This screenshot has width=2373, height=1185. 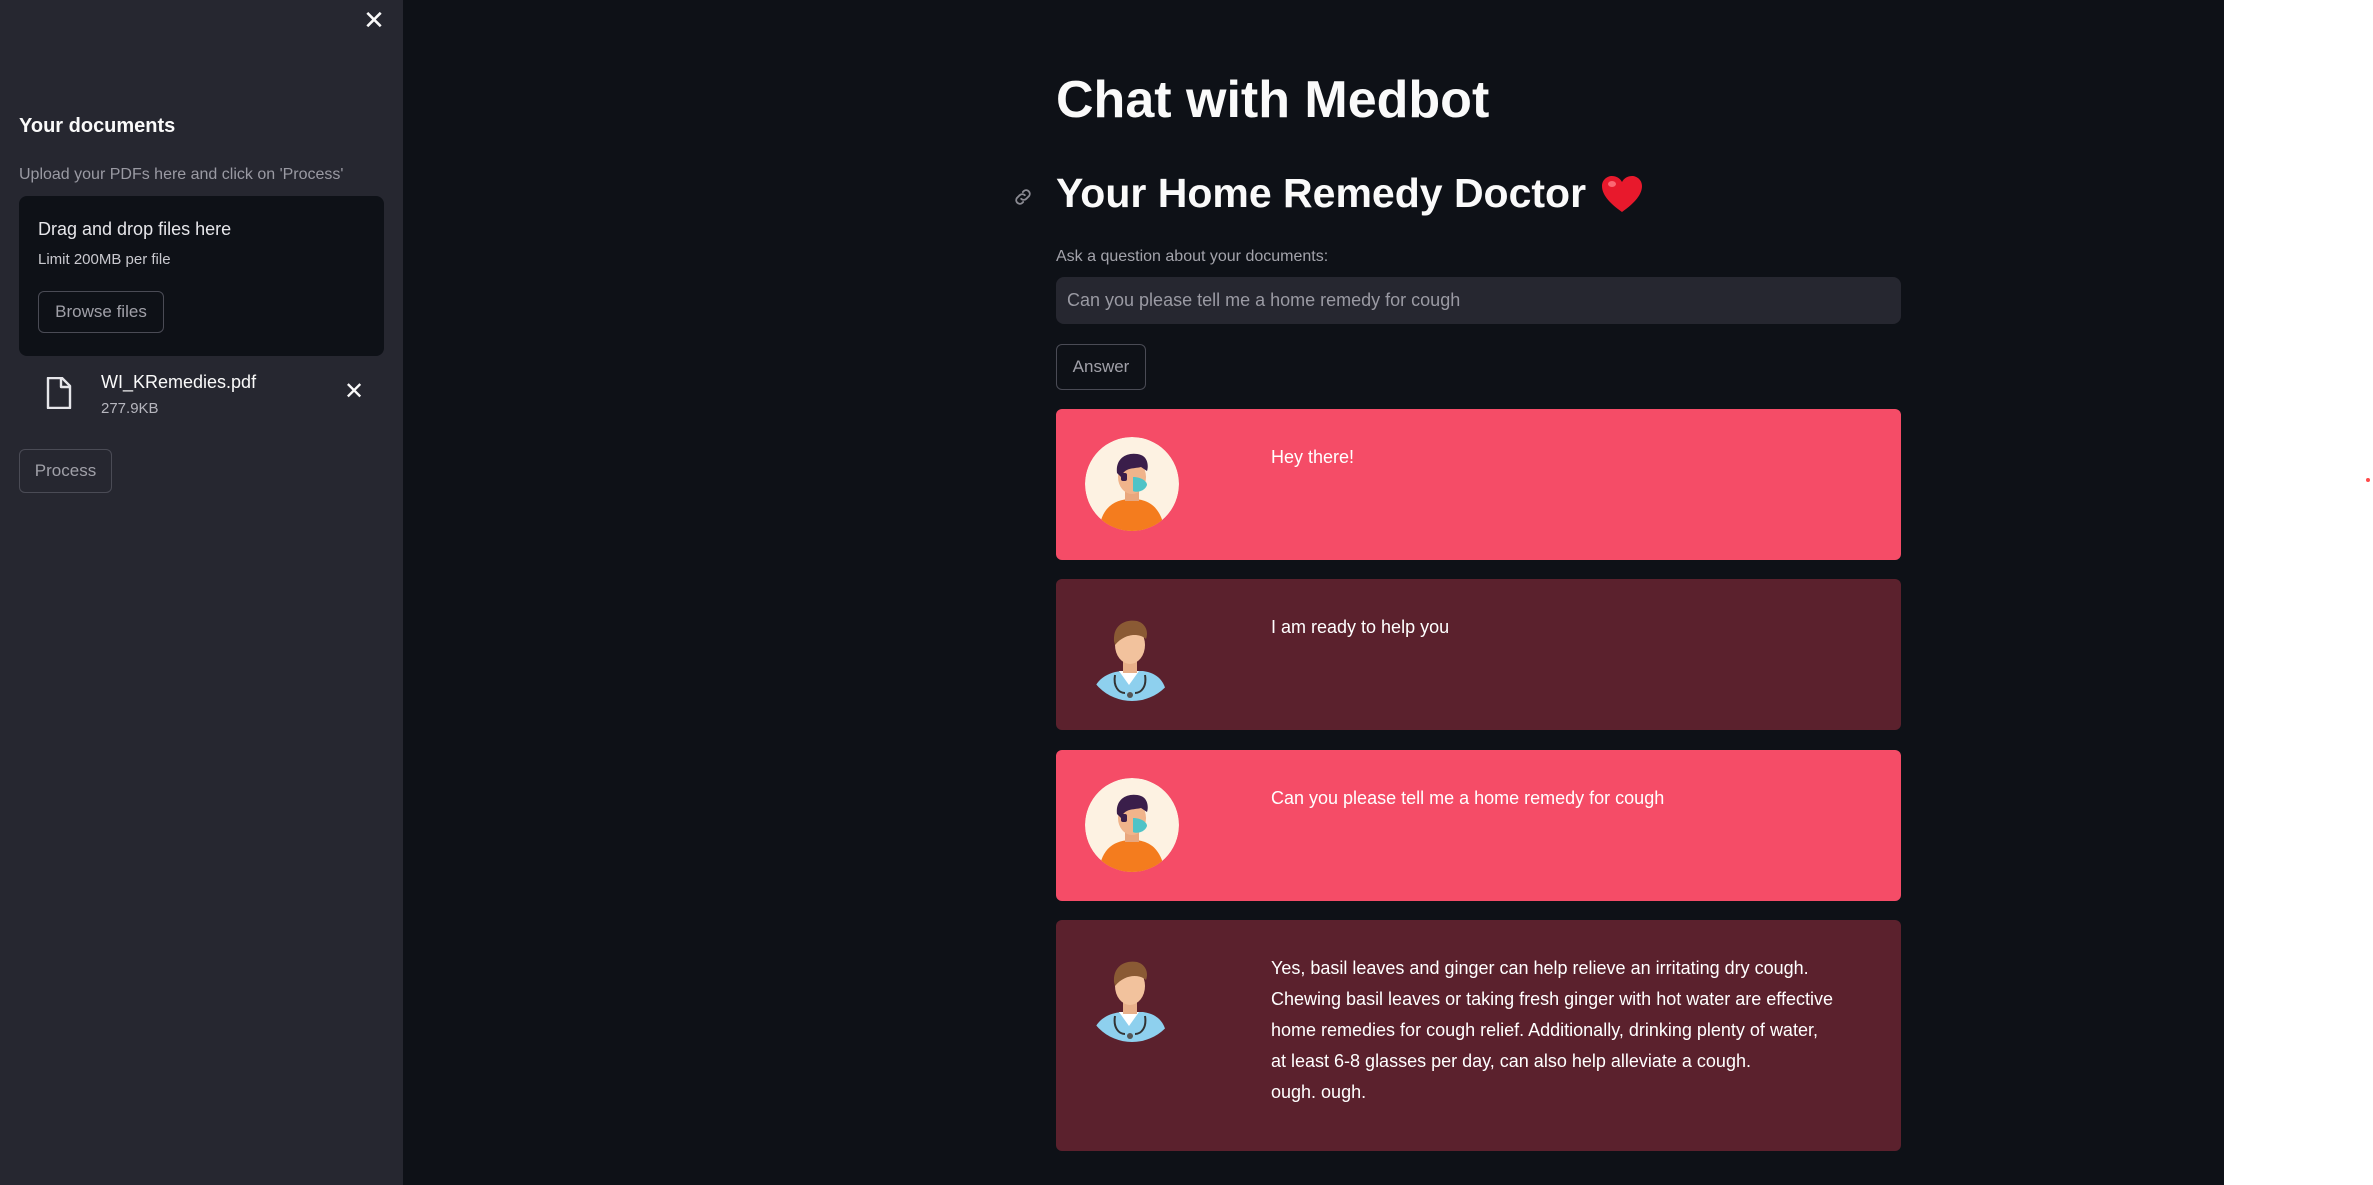 I want to click on chat-message-user: Hey there!, so click(x=1478, y=484).